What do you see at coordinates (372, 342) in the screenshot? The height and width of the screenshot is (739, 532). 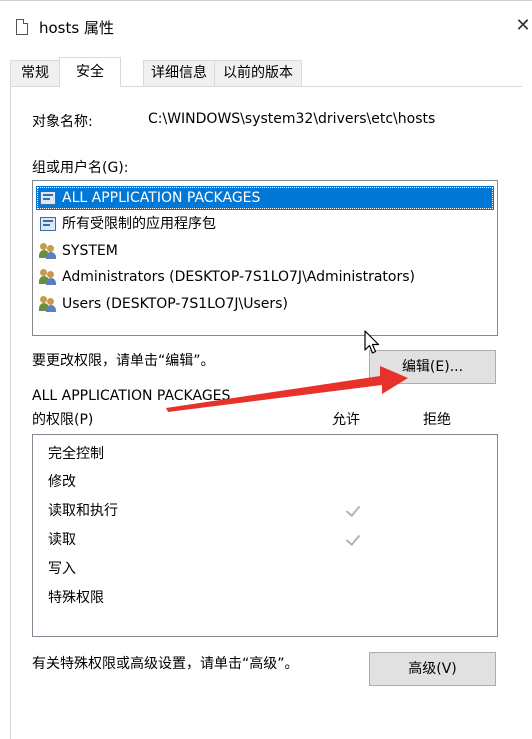 I see `mouse-cursor-icon` at bounding box center [372, 342].